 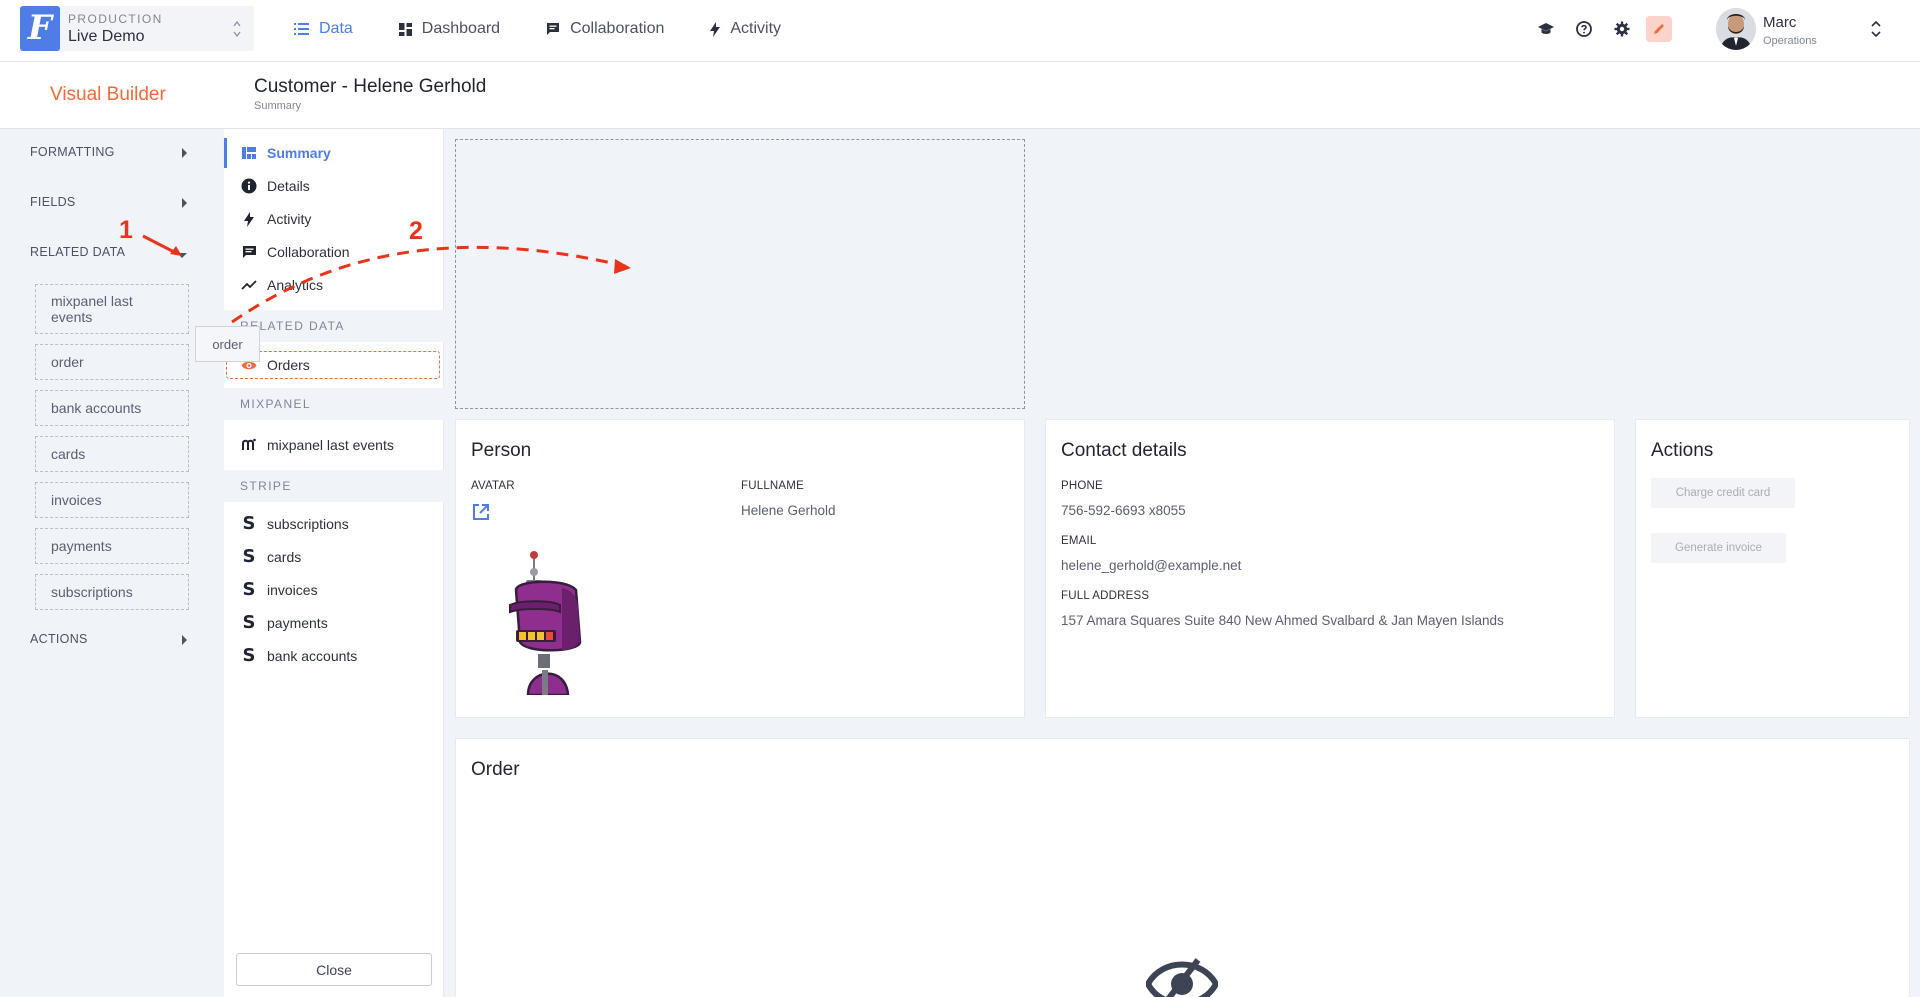 I want to click on layout-item-label: mixpanel last events, so click(x=330, y=445).